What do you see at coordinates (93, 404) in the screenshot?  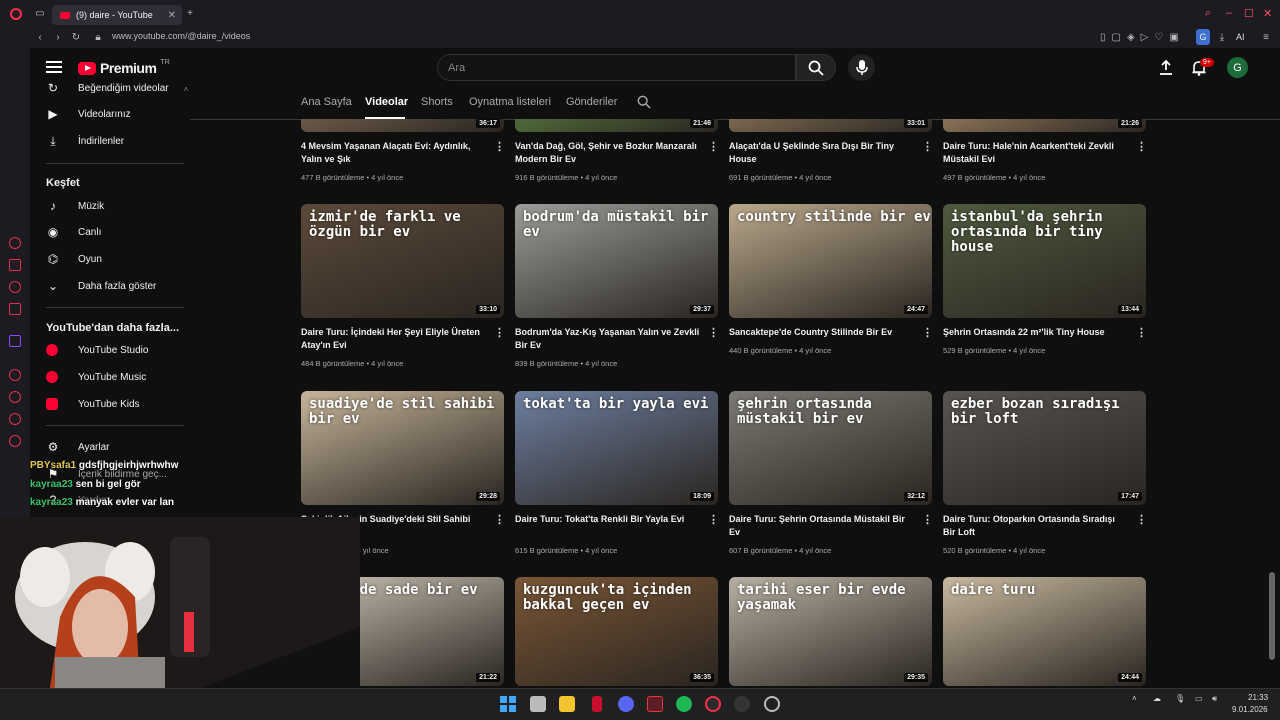 I see `sidebar-item-youtube-kids: YouTube Kids` at bounding box center [93, 404].